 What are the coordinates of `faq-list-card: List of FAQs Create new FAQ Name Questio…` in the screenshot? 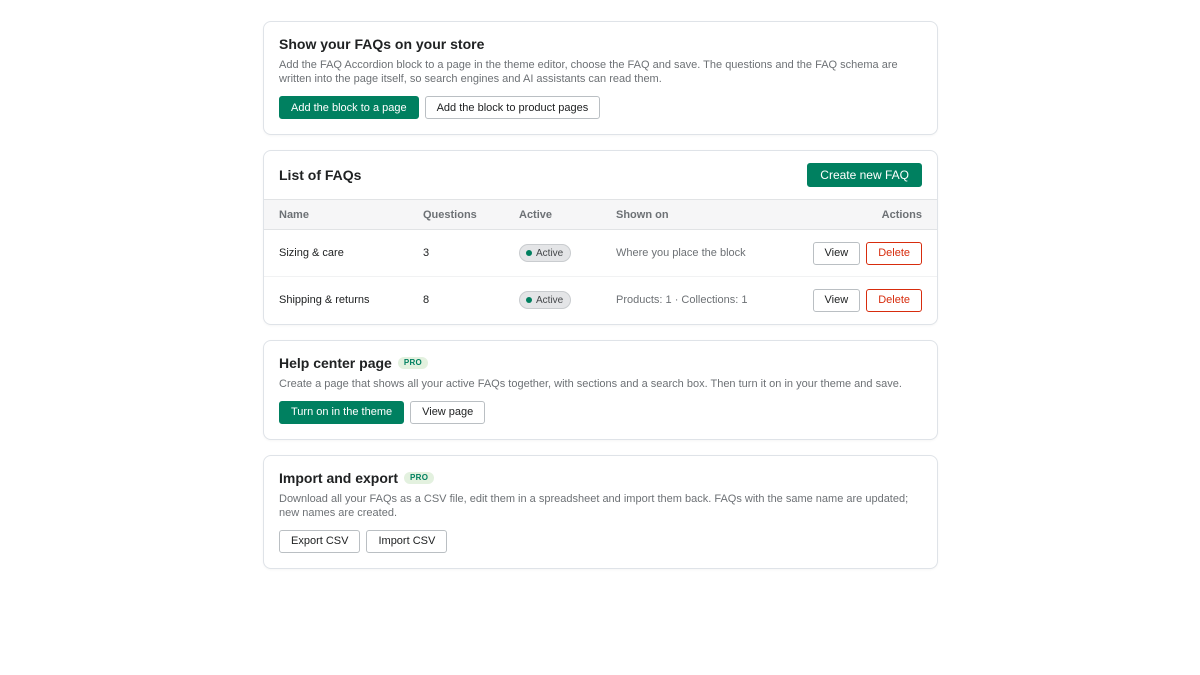 It's located at (600, 237).